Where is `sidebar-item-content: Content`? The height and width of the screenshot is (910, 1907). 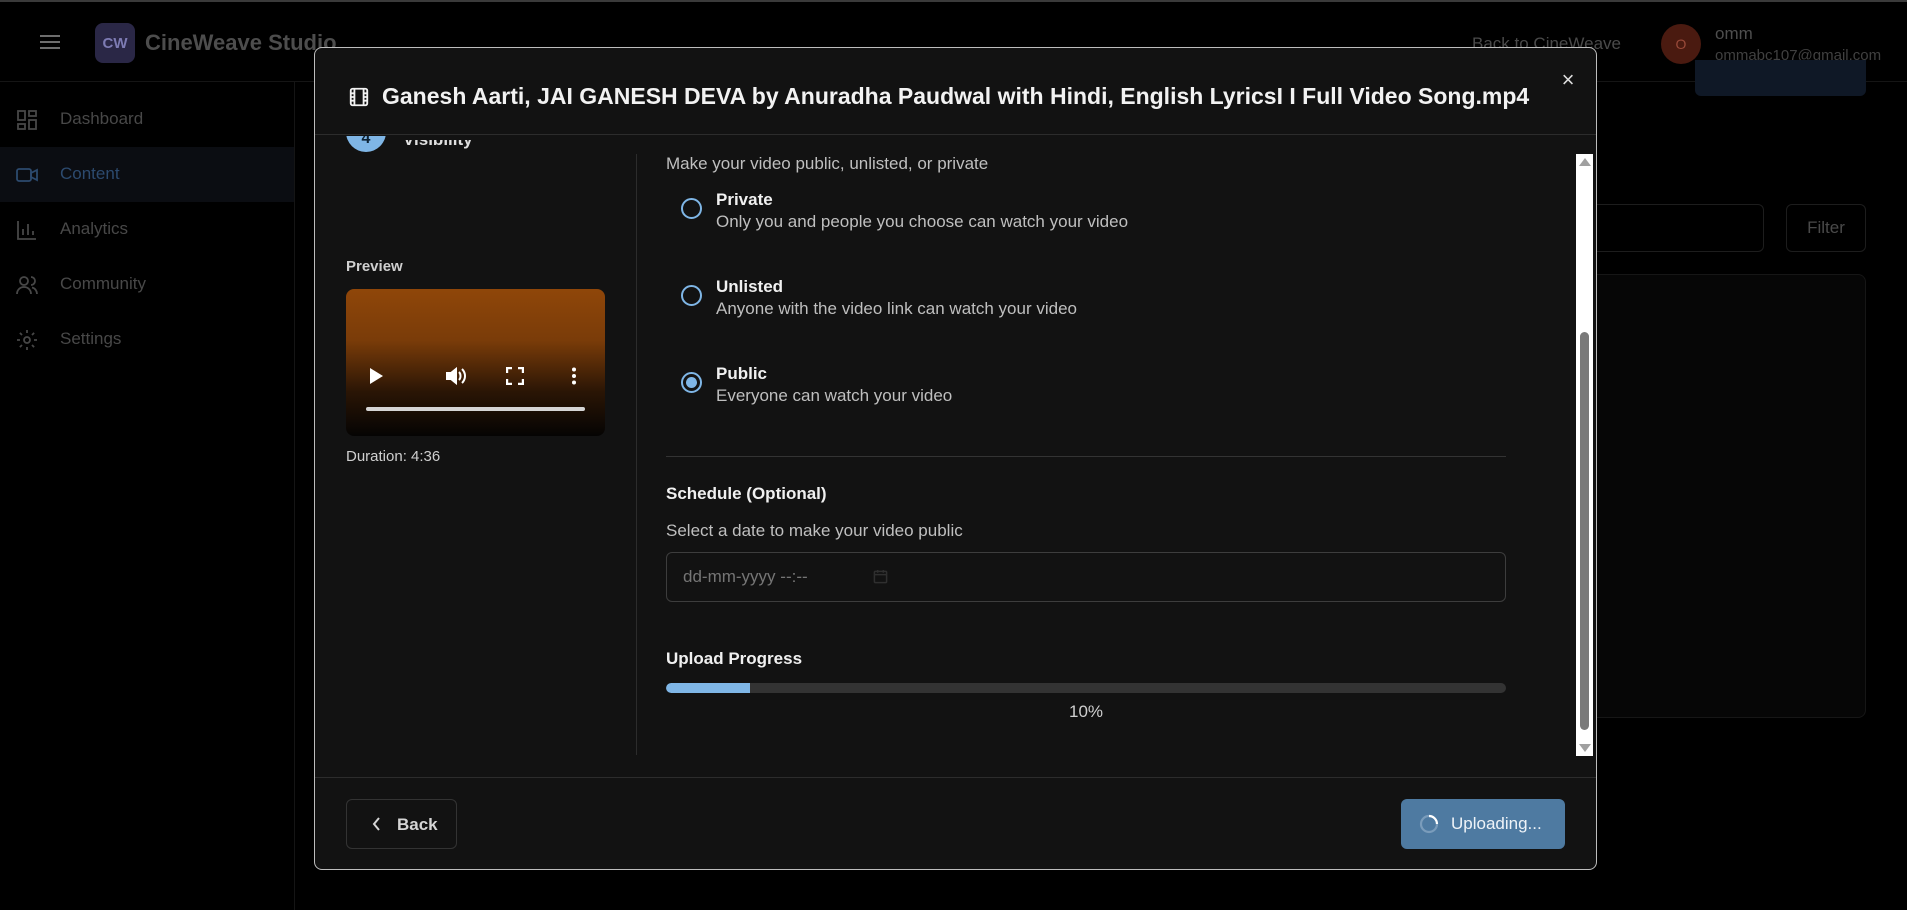 sidebar-item-content: Content is located at coordinates (147, 174).